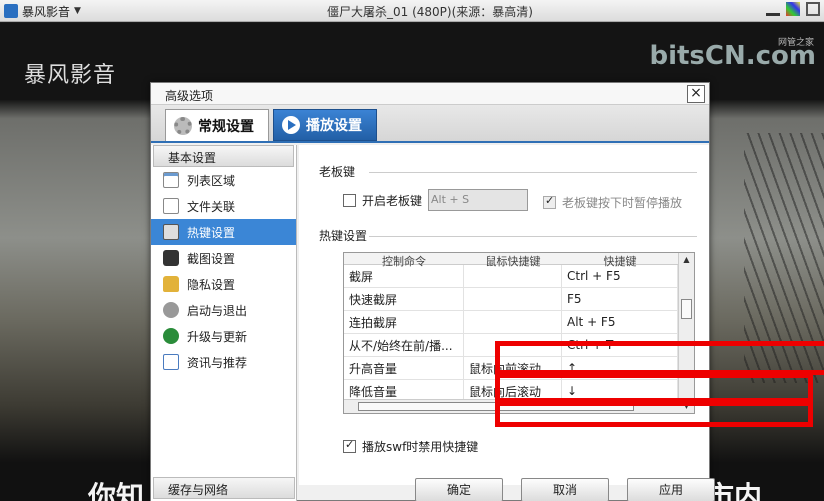 Image resolution: width=824 pixels, height=501 pixels. Describe the element at coordinates (620, 322) in the screenshot. I see `cell-key: Alt + F5` at that location.